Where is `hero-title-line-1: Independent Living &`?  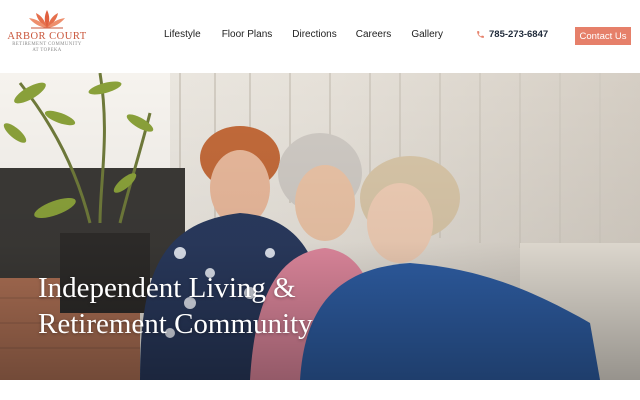
hero-title-line-1: Independent Living & is located at coordinates (167, 288).